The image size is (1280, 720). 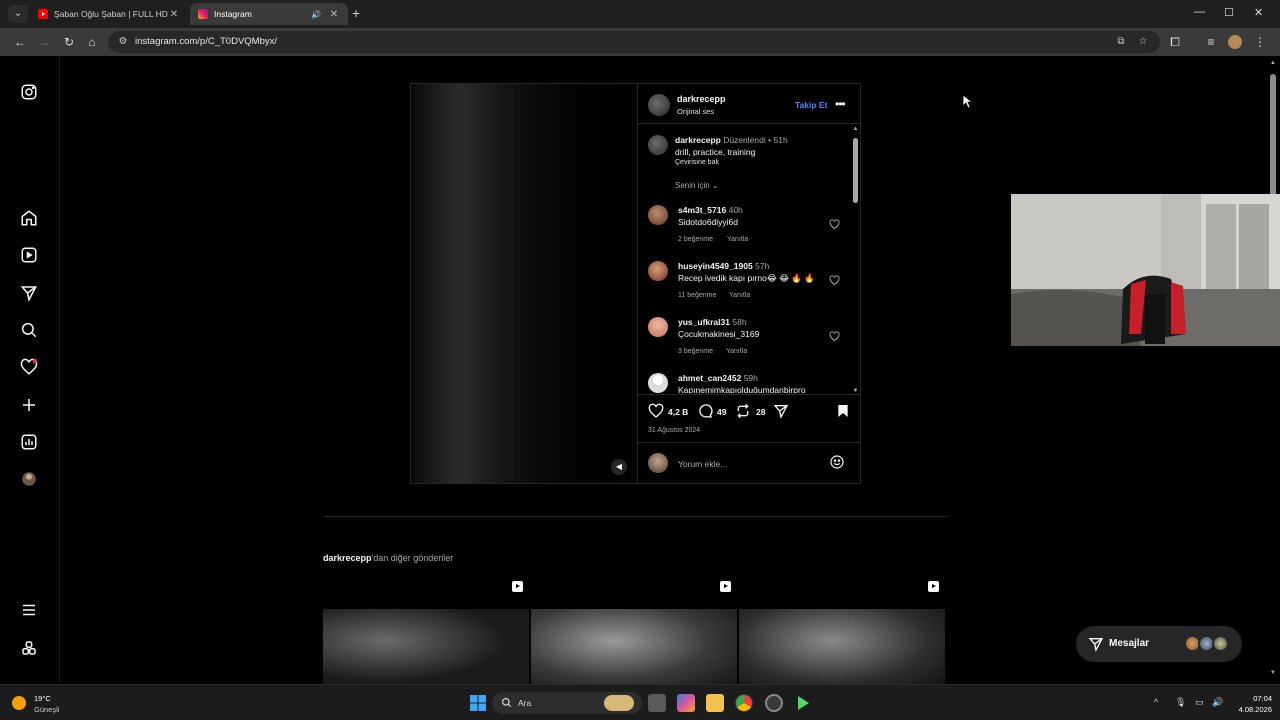 I want to click on address-bar: ⚙ instagram.com/p/C_T0DVQMbyx/ ⧉ ☆, so click(x=634, y=42).